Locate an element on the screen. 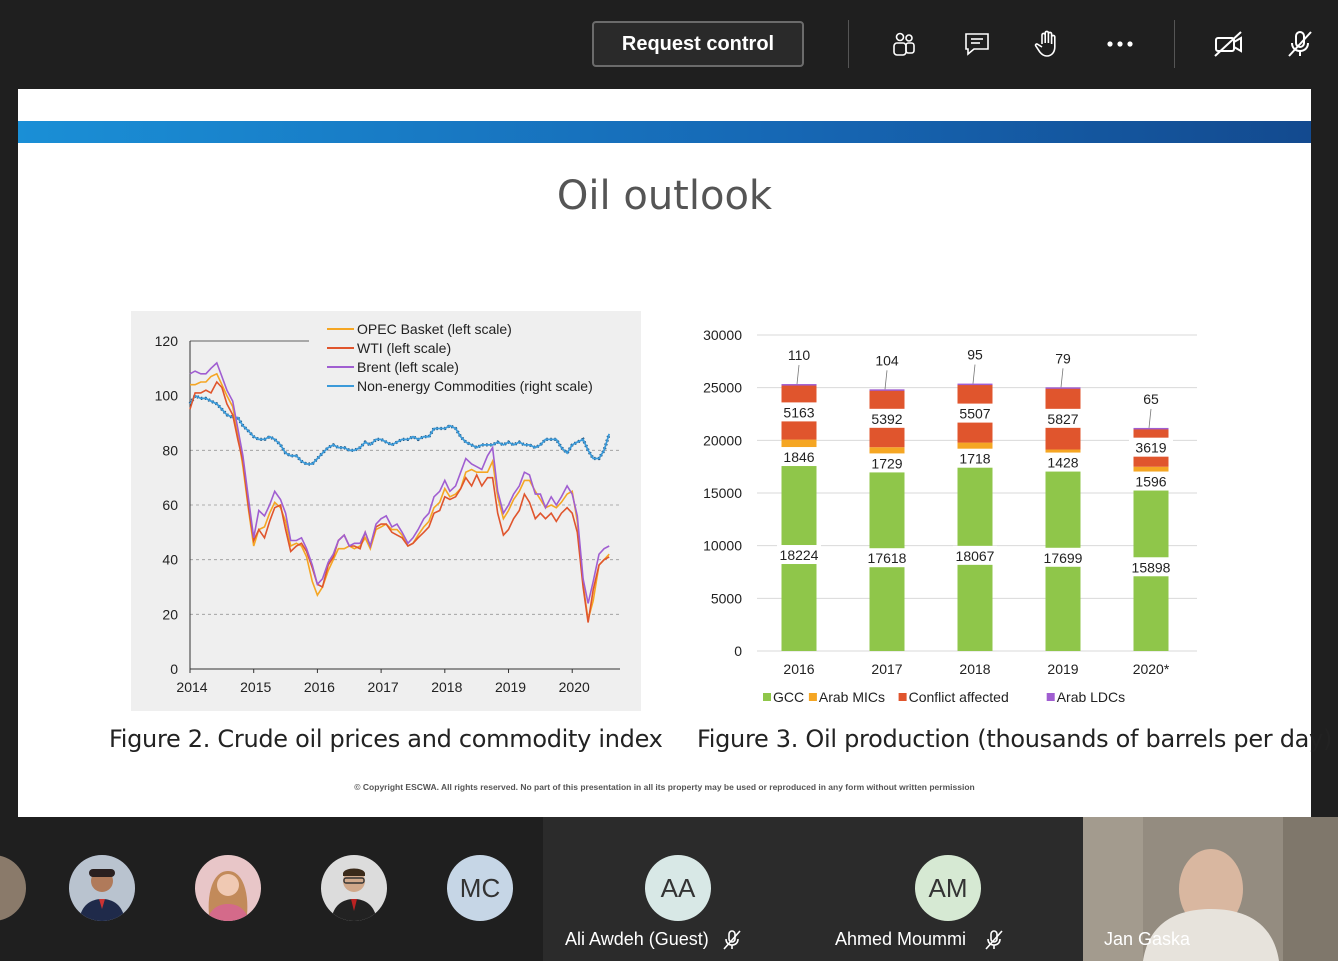 The width and height of the screenshot is (1338, 961). data-label-text: 5507 is located at coordinates (974, 414).